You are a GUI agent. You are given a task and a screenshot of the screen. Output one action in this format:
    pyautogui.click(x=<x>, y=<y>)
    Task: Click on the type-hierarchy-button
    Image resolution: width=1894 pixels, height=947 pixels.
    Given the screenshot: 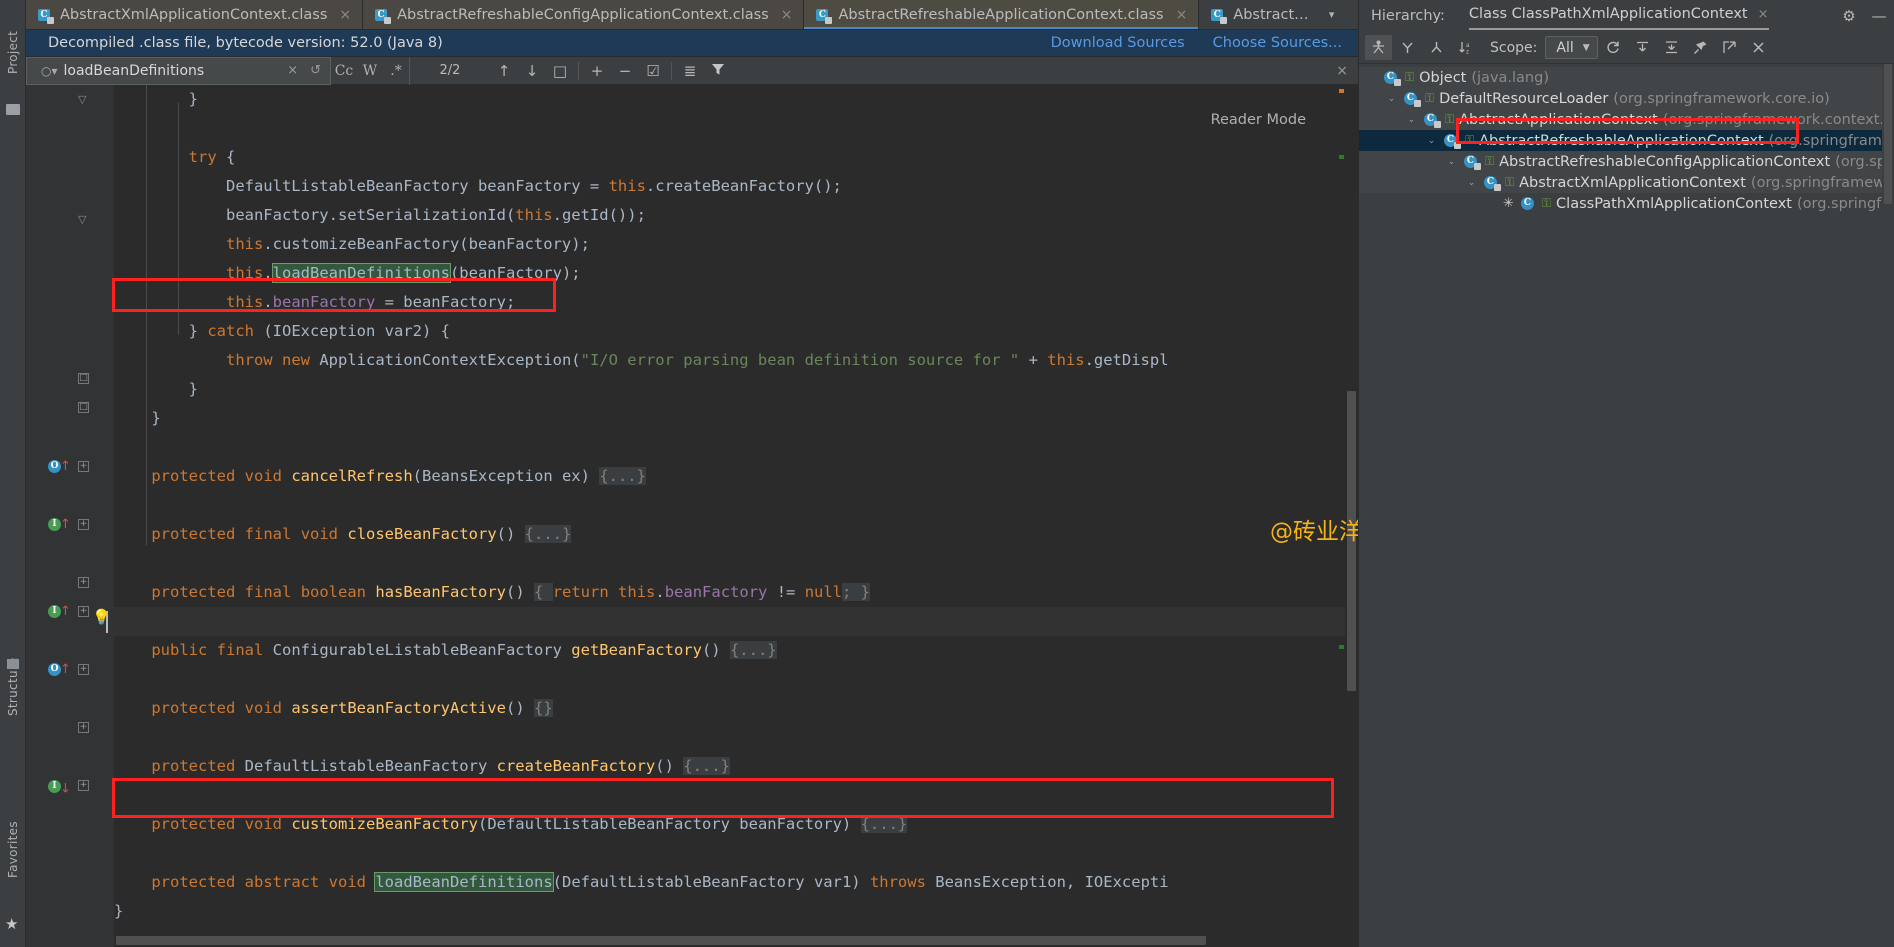 What is the action you would take?
    pyautogui.click(x=1378, y=47)
    